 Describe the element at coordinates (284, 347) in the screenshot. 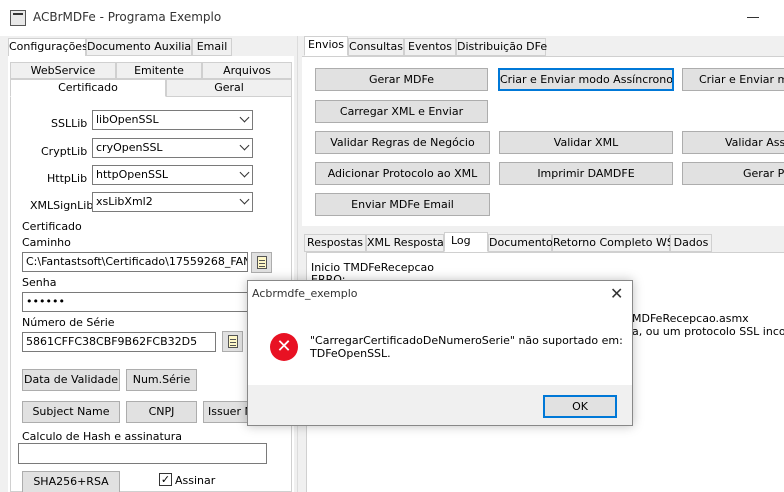

I see `error-icon: ✕` at that location.